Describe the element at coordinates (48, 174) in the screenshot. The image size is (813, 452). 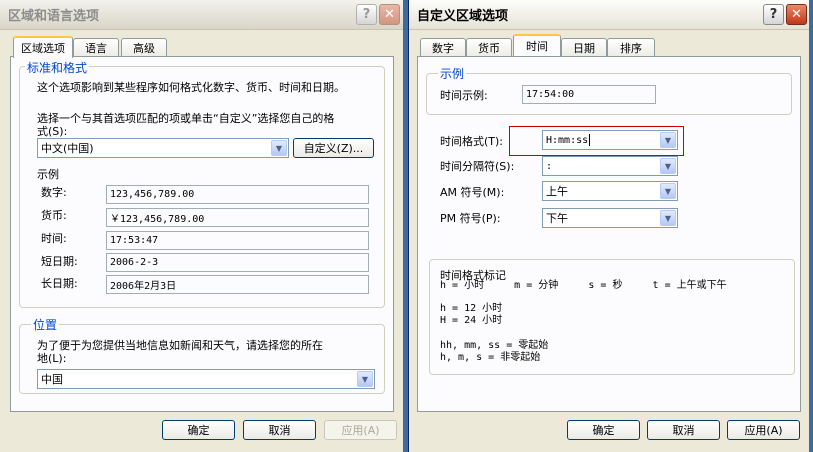
I see `sample-title: 示例` at that location.